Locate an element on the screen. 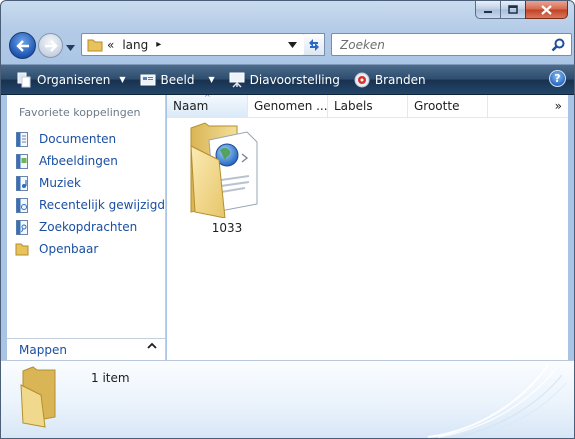 The height and width of the screenshot is (439, 575). forward-button is located at coordinates (50, 45).